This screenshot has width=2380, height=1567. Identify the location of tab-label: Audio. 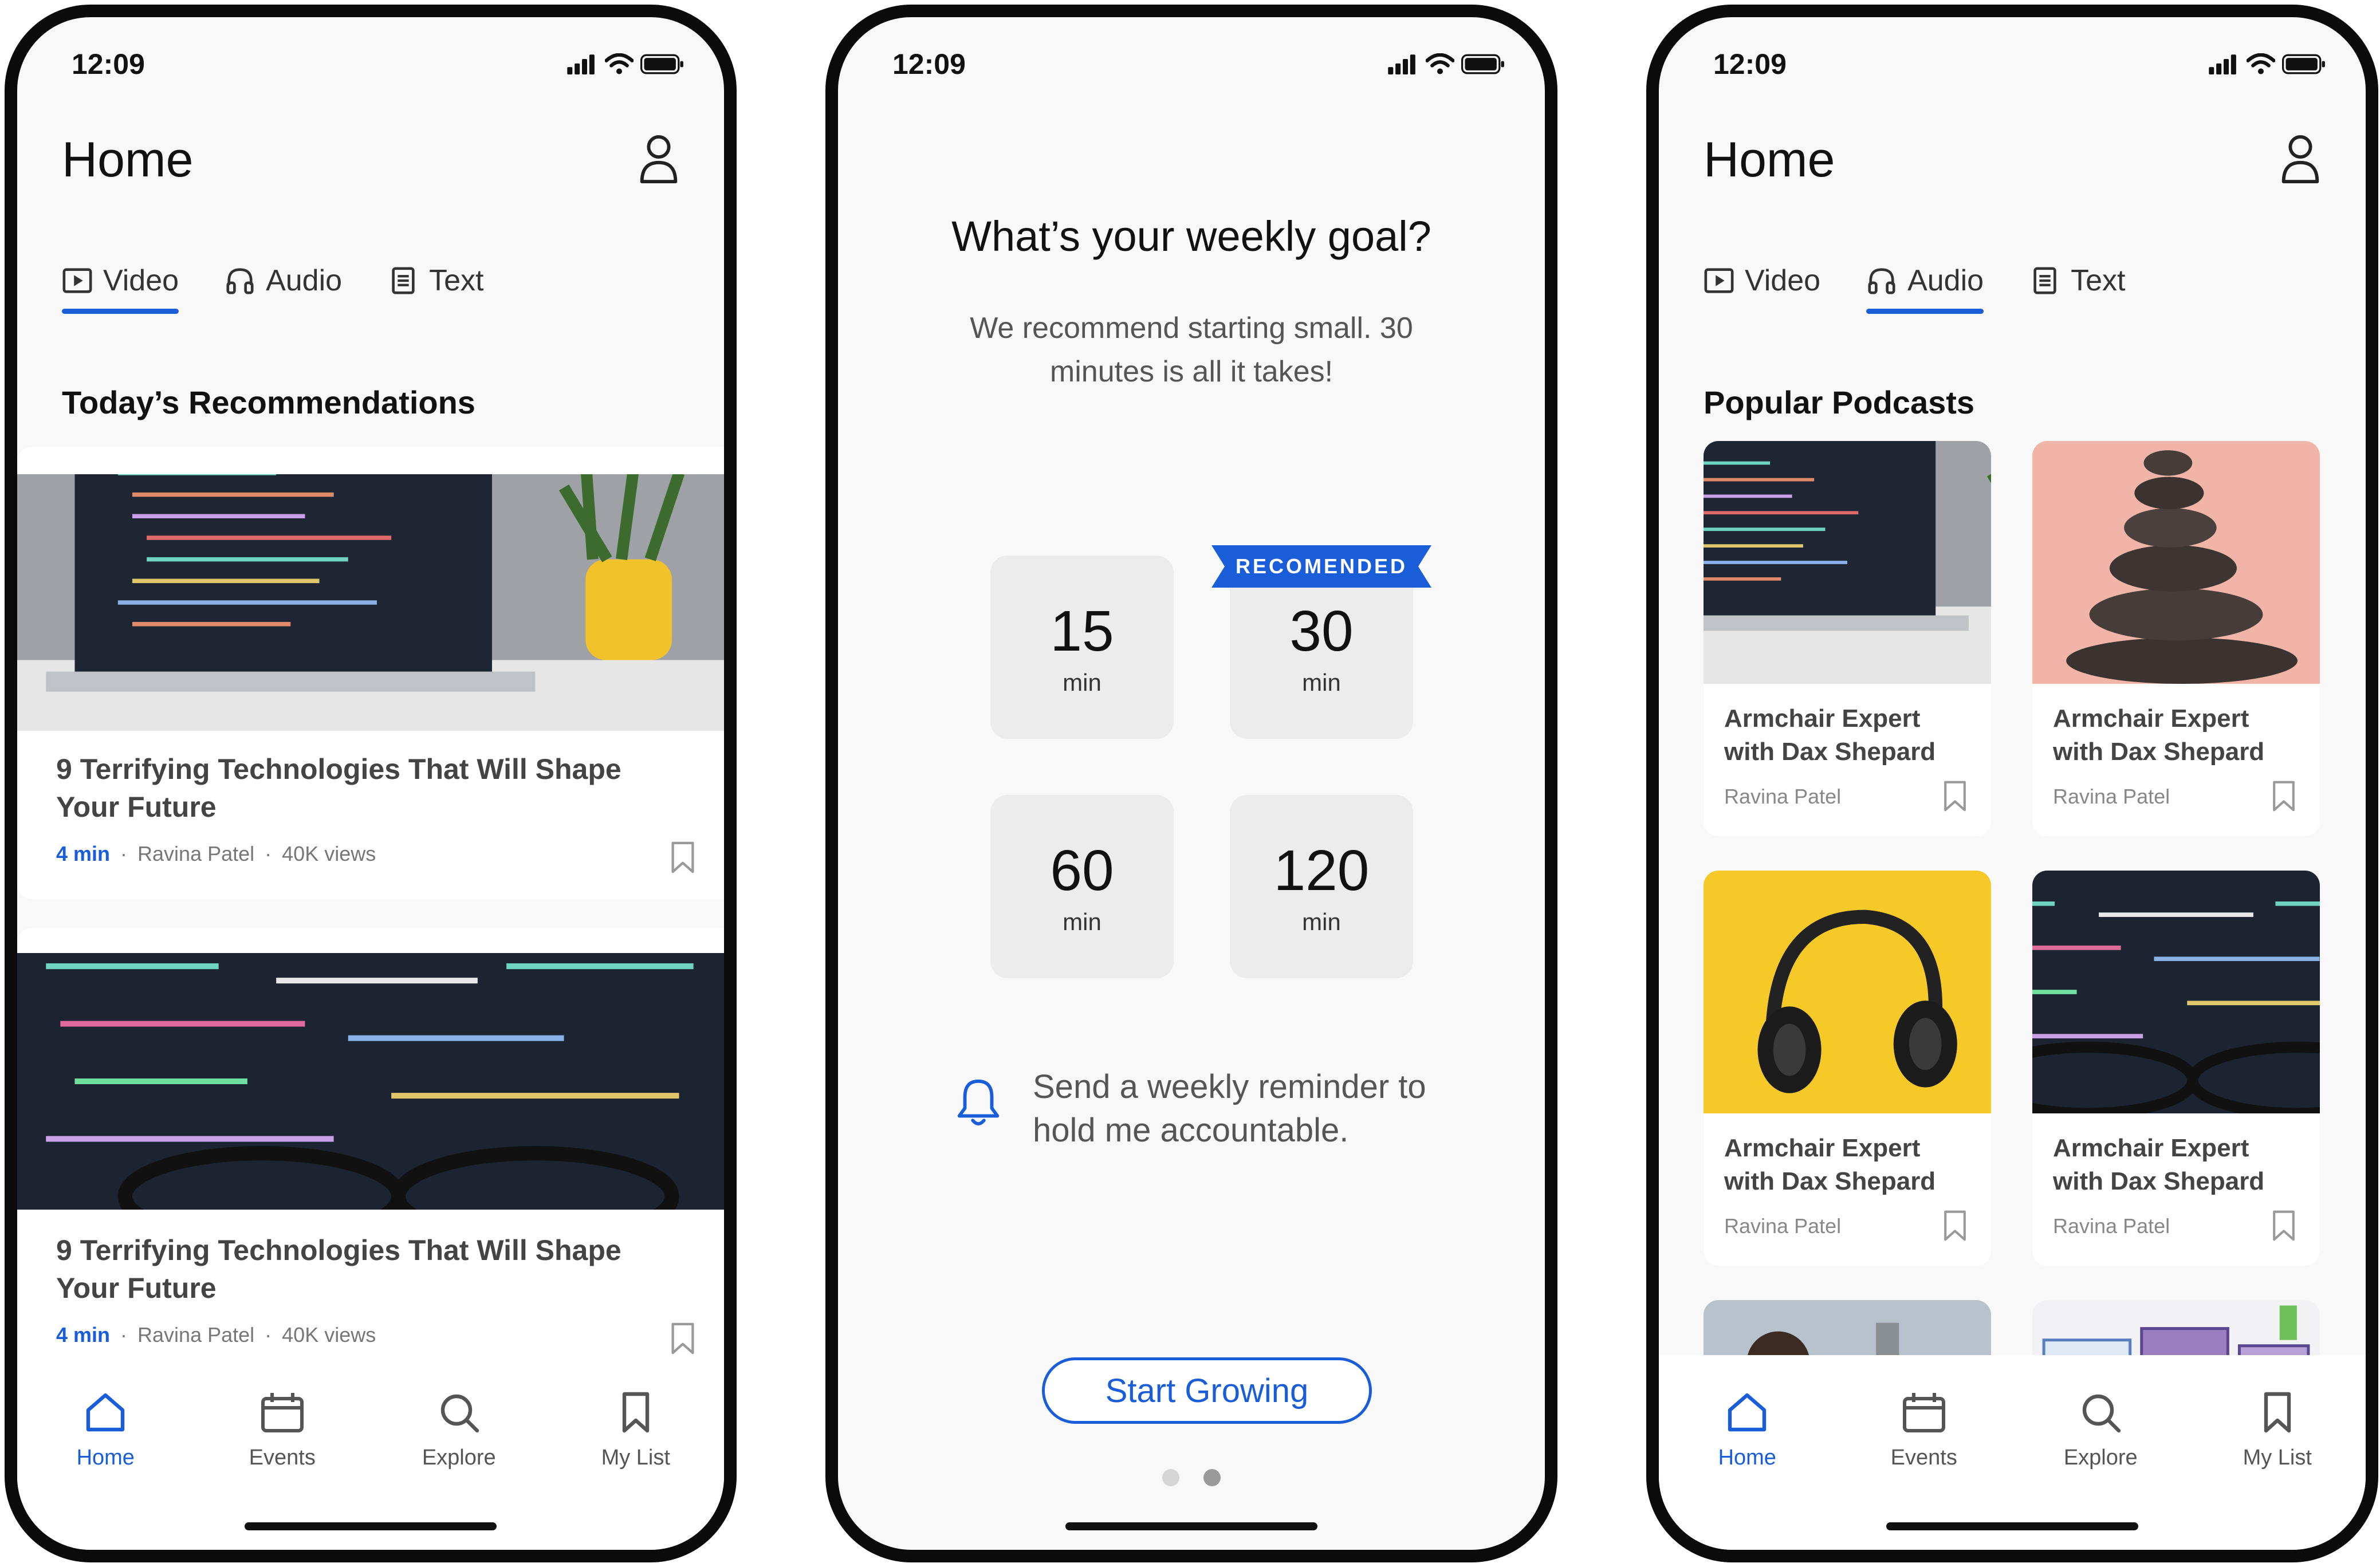
(304, 280).